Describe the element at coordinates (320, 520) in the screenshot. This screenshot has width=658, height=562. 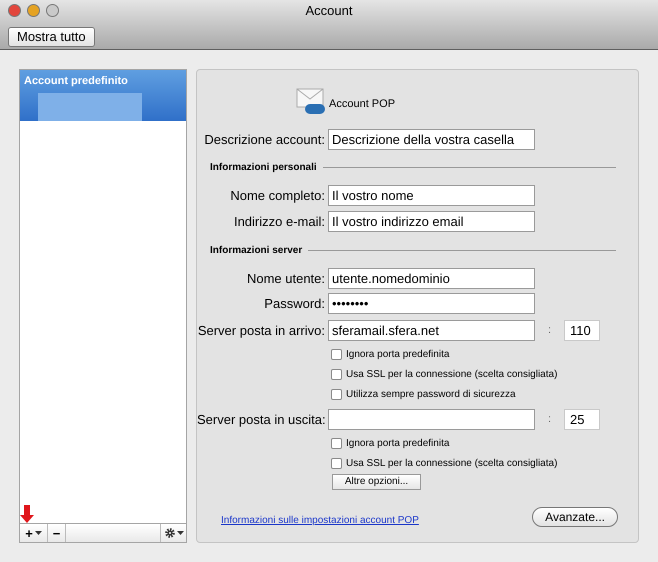
I see `help-link: Informazioni sulle impostazioni account POP` at that location.